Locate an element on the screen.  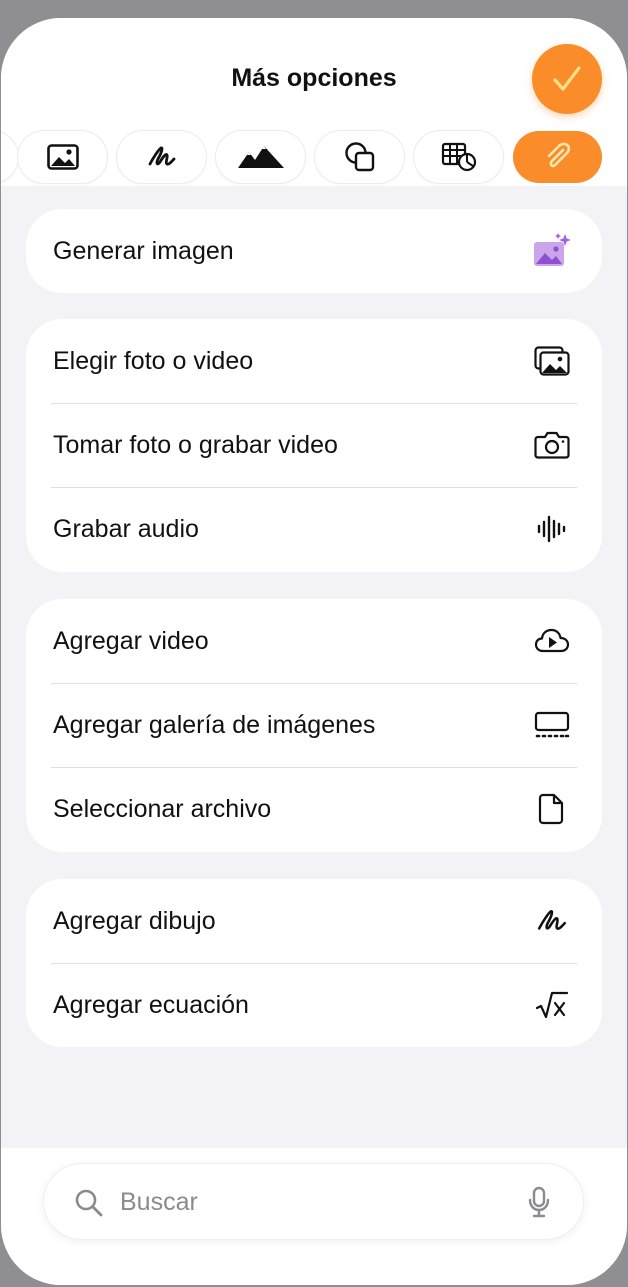
search-placeholder: Buscar is located at coordinates (159, 1202).